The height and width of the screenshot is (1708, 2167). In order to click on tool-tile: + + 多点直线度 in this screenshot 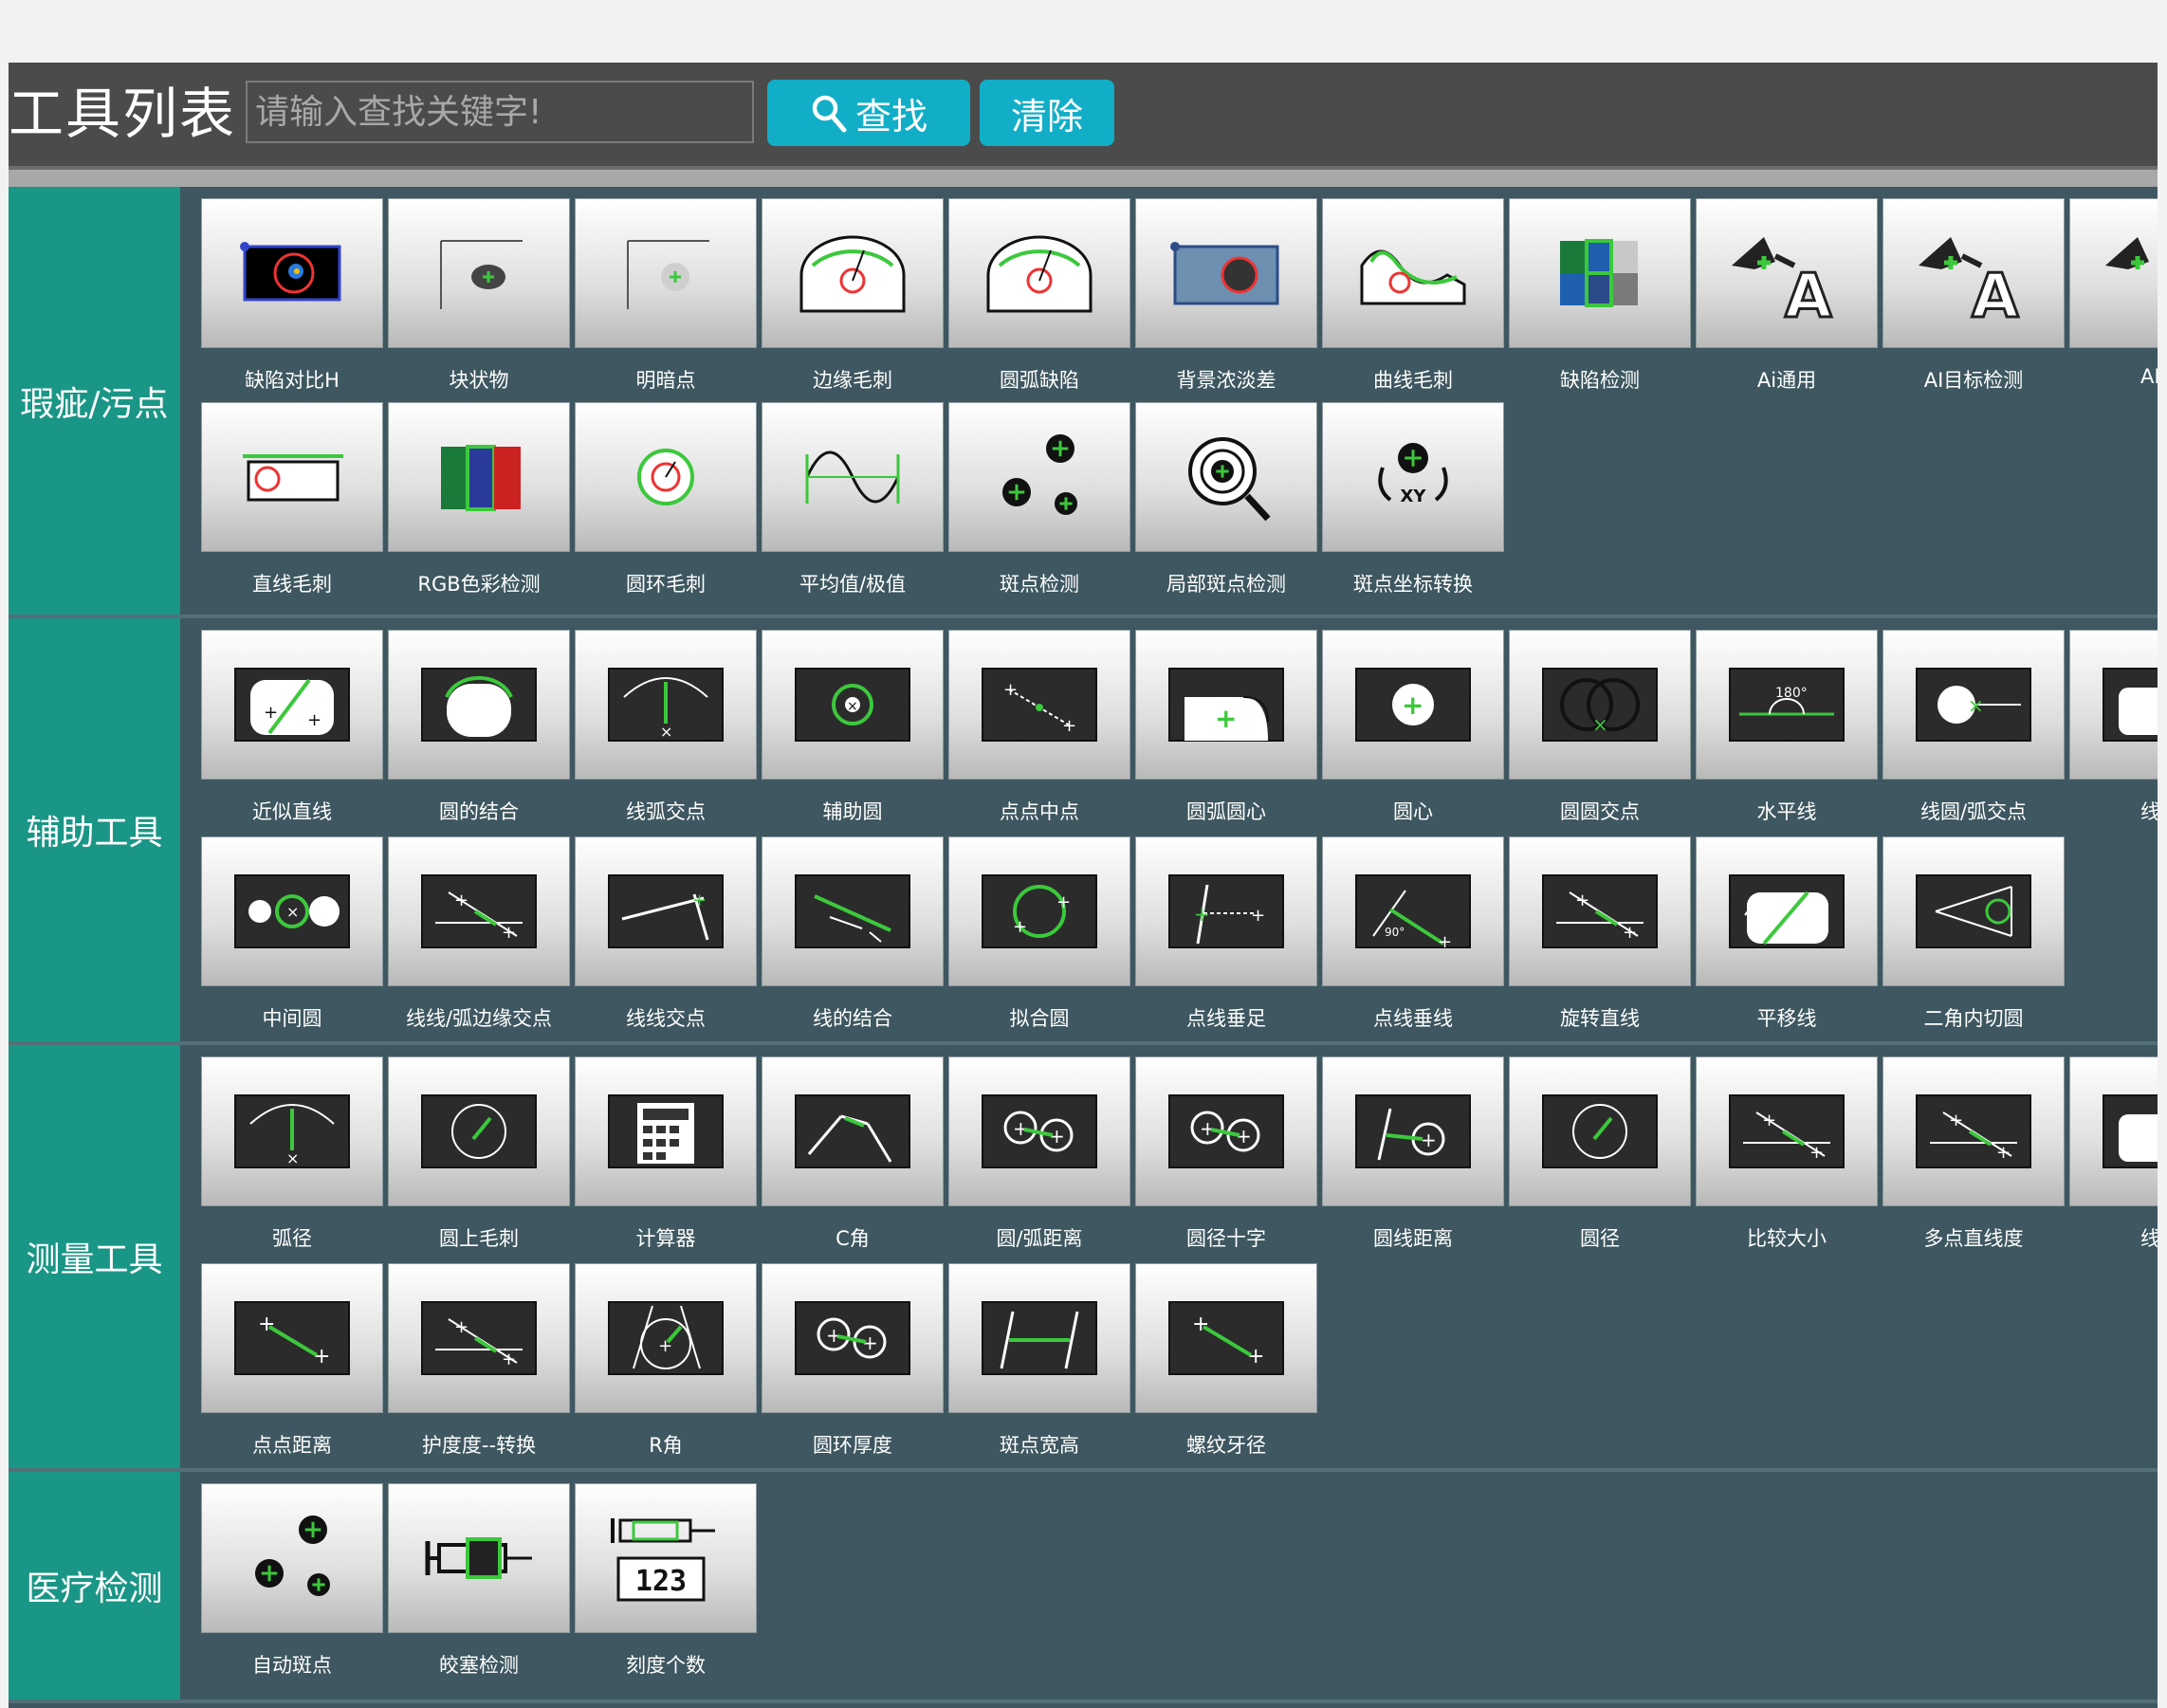, I will do `click(1974, 1158)`.